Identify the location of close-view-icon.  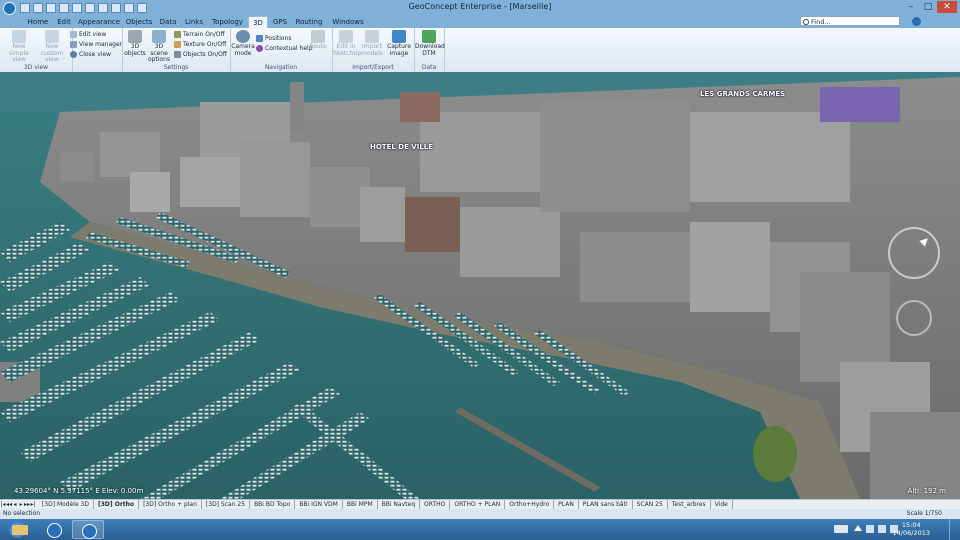
(73, 54).